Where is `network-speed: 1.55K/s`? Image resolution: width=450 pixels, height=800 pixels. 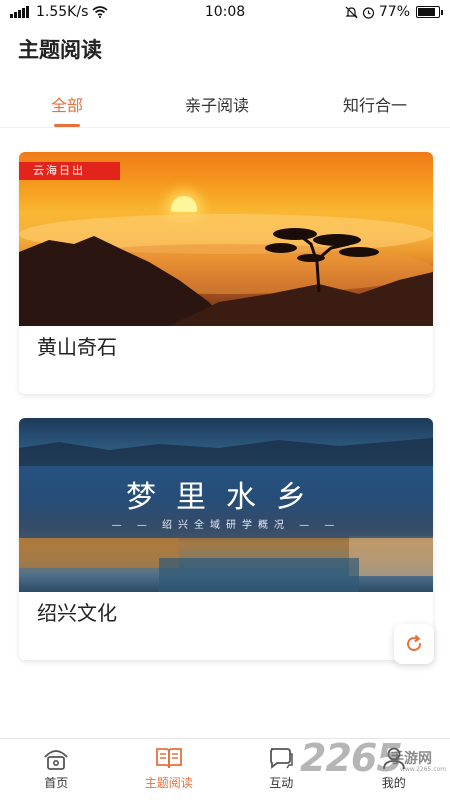 network-speed: 1.55K/s is located at coordinates (62, 12).